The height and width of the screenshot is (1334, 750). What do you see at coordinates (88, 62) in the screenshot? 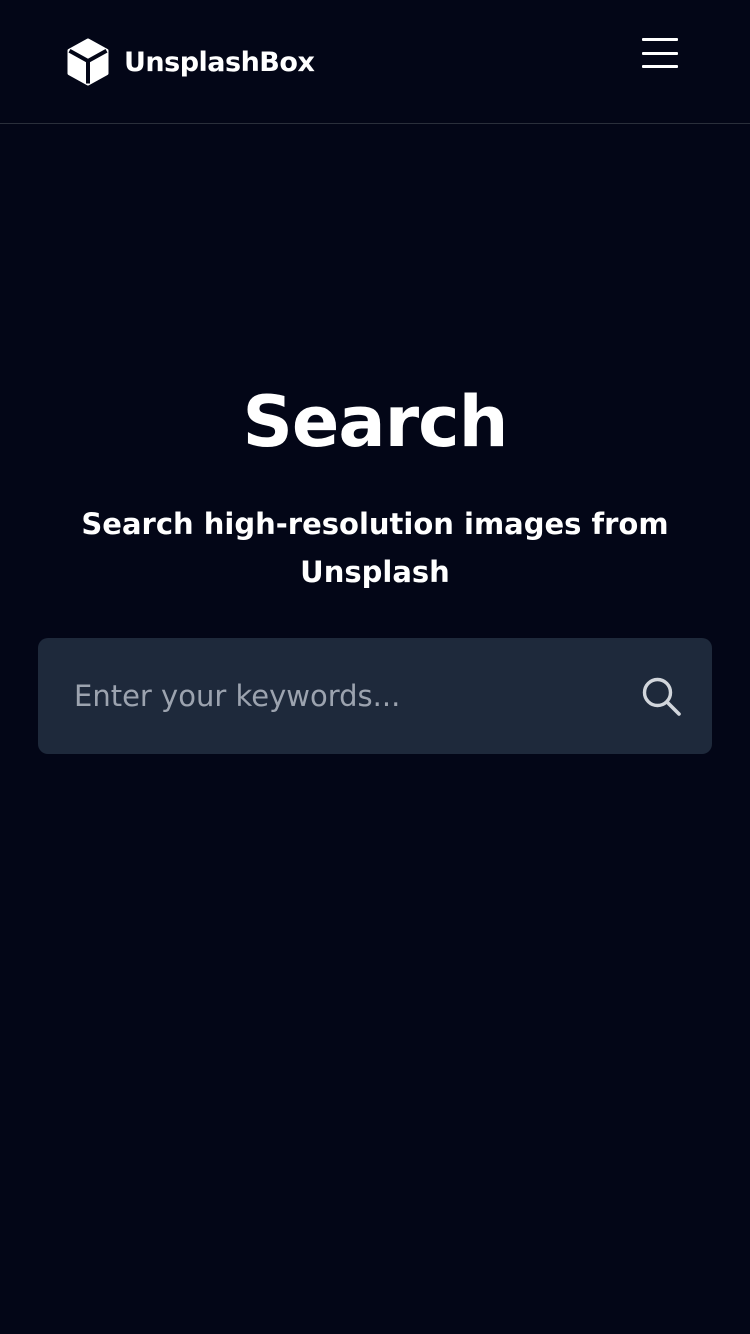
I see `cube-icon` at bounding box center [88, 62].